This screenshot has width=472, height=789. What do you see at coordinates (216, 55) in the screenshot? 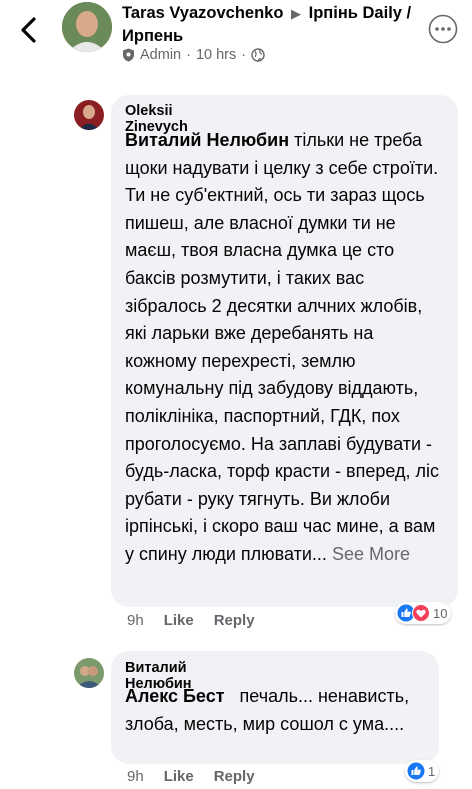
I see `post-time: 10 hrs` at bounding box center [216, 55].